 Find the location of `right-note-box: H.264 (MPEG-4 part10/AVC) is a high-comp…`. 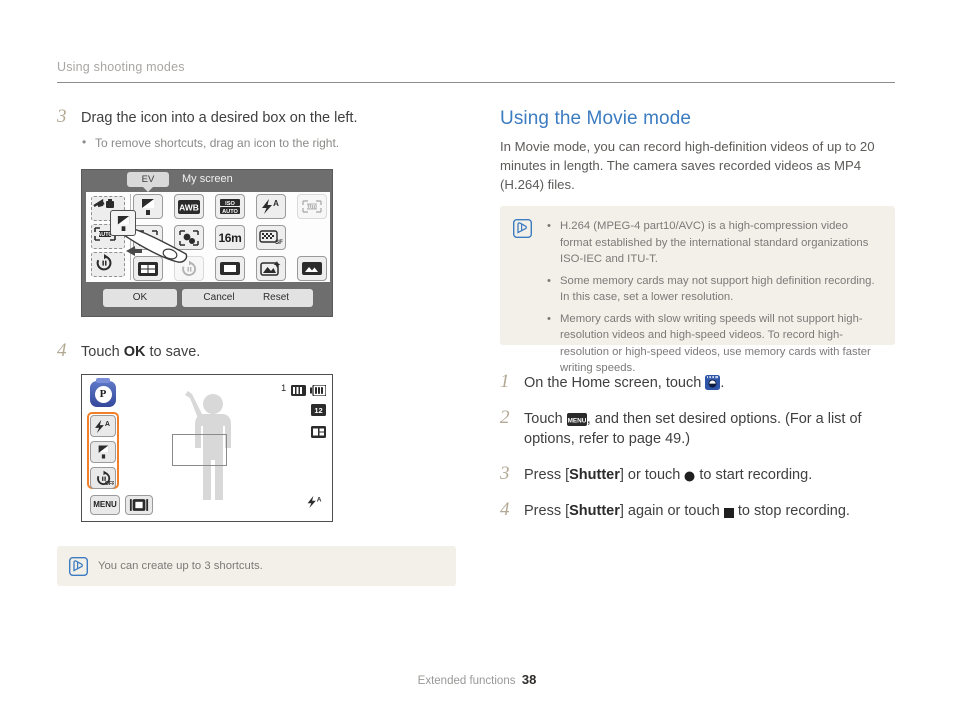

right-note-box: H.264 (MPEG-4 part10/AVC) is a high-comp… is located at coordinates (697, 290).